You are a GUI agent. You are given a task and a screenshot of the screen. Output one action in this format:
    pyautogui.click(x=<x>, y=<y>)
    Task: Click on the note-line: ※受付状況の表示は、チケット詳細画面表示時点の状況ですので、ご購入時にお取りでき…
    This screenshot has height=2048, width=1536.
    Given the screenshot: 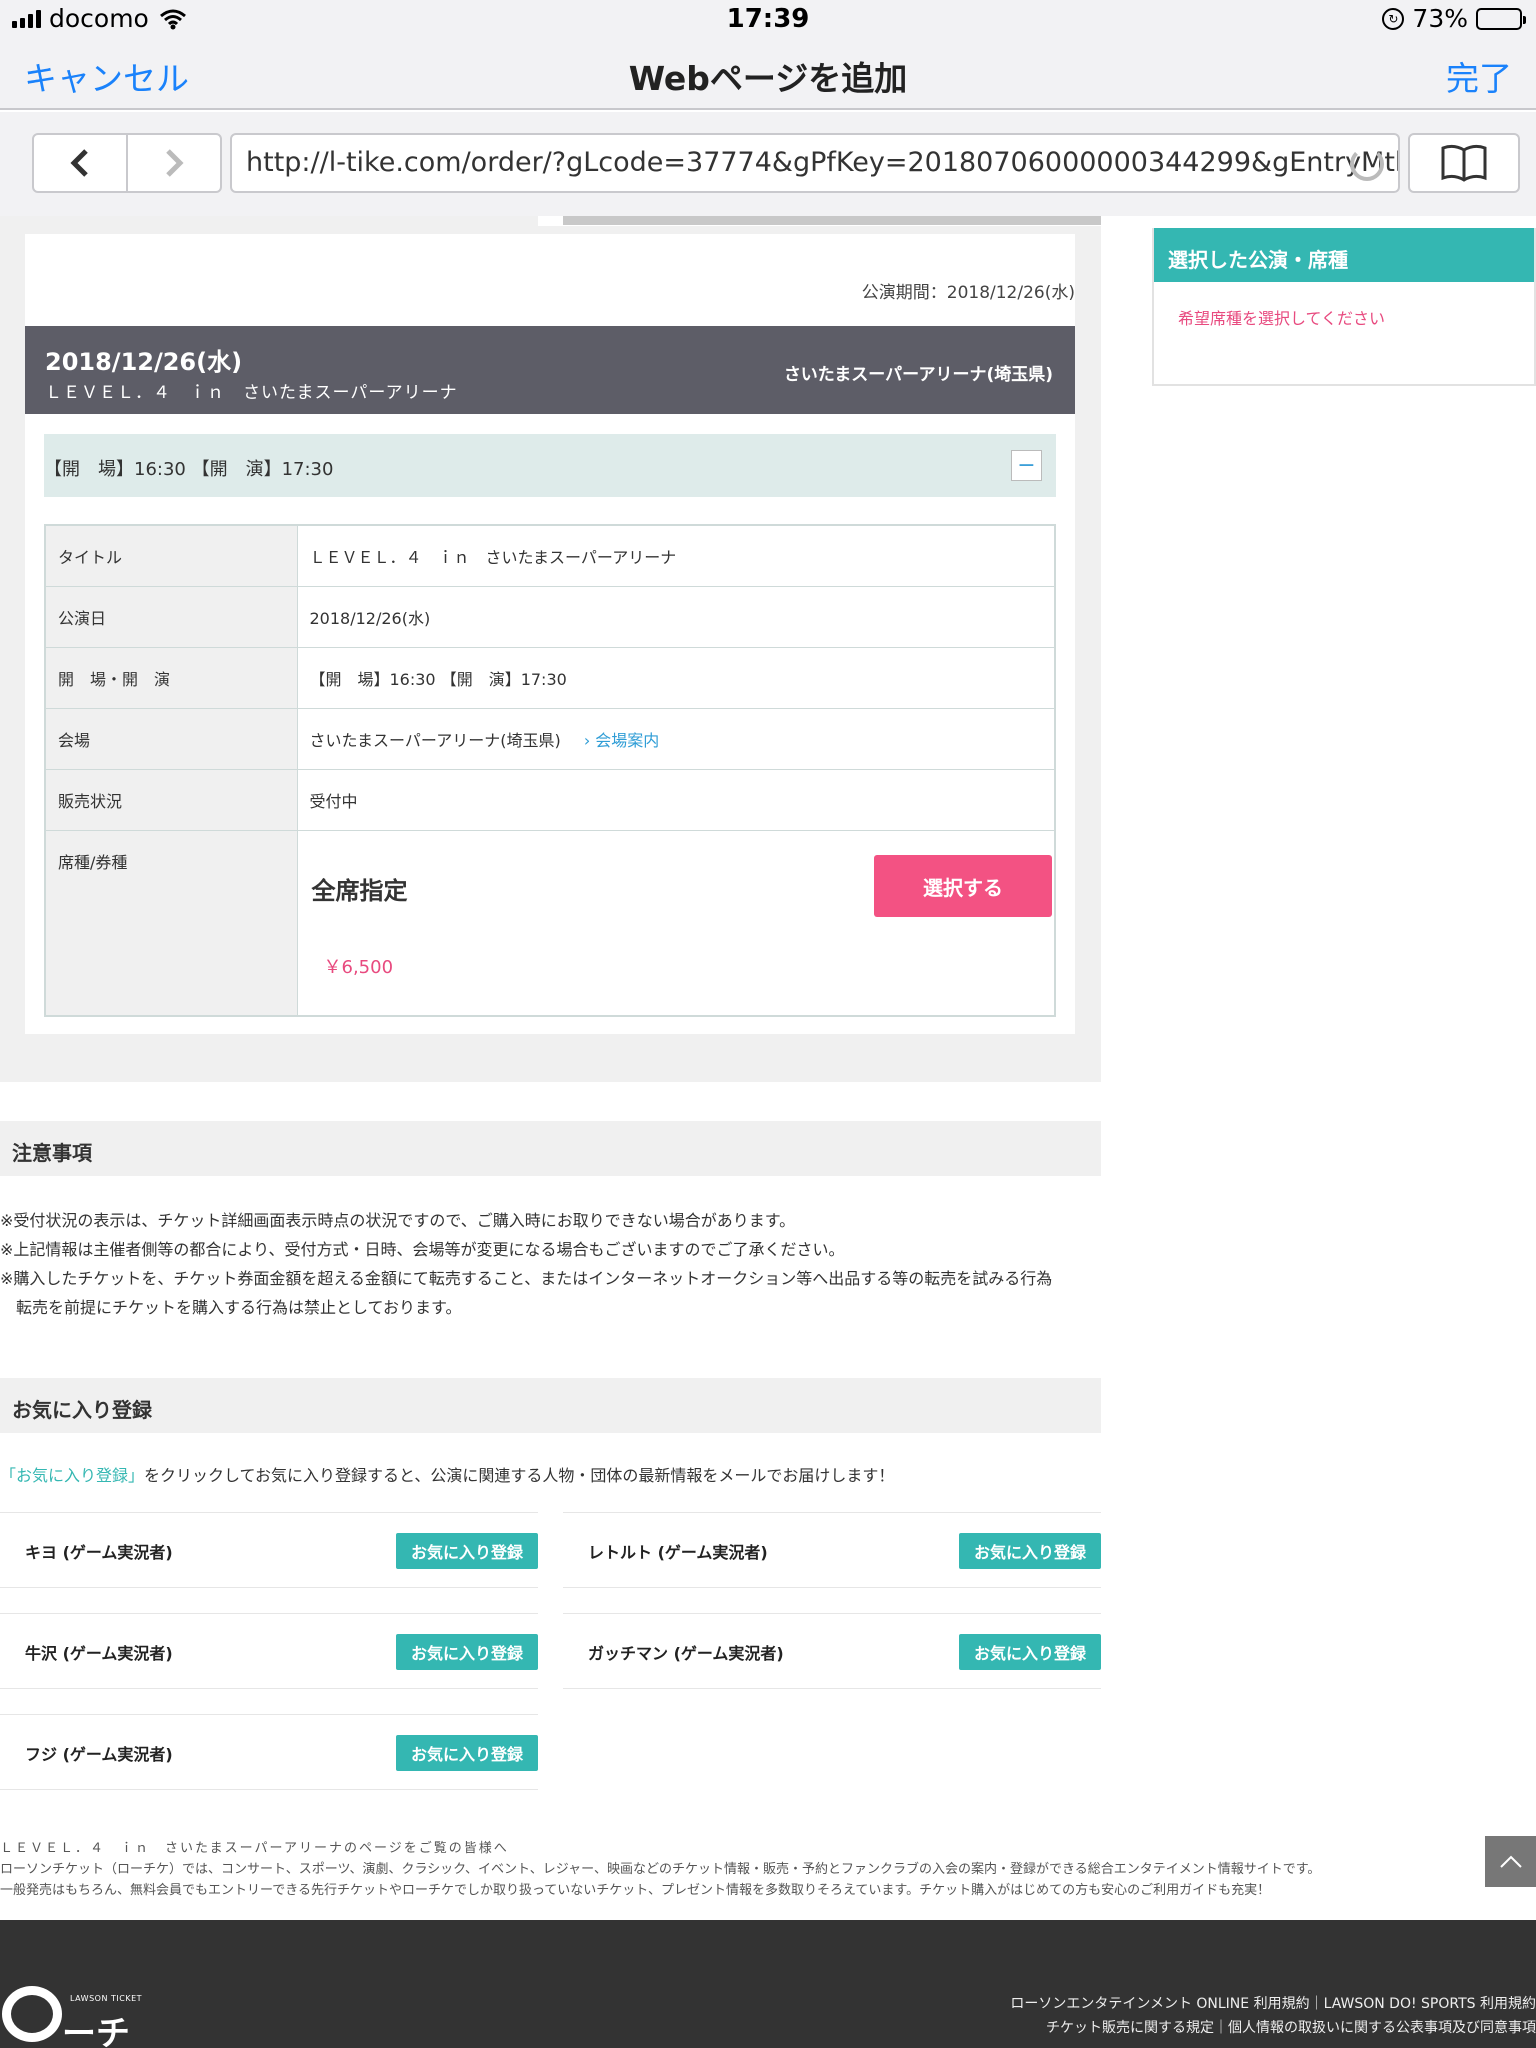 What is the action you would take?
    pyautogui.click(x=398, y=1220)
    